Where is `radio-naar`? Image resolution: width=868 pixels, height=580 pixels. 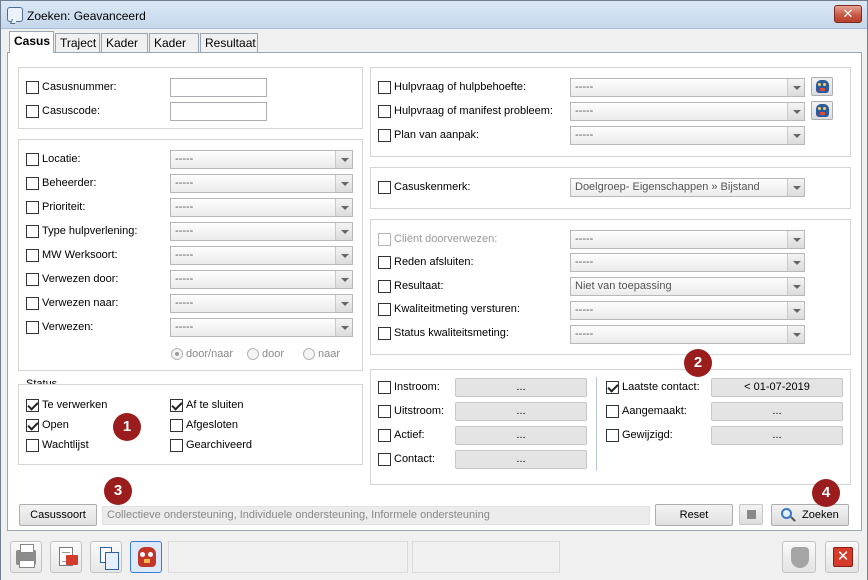 radio-naar is located at coordinates (309, 354).